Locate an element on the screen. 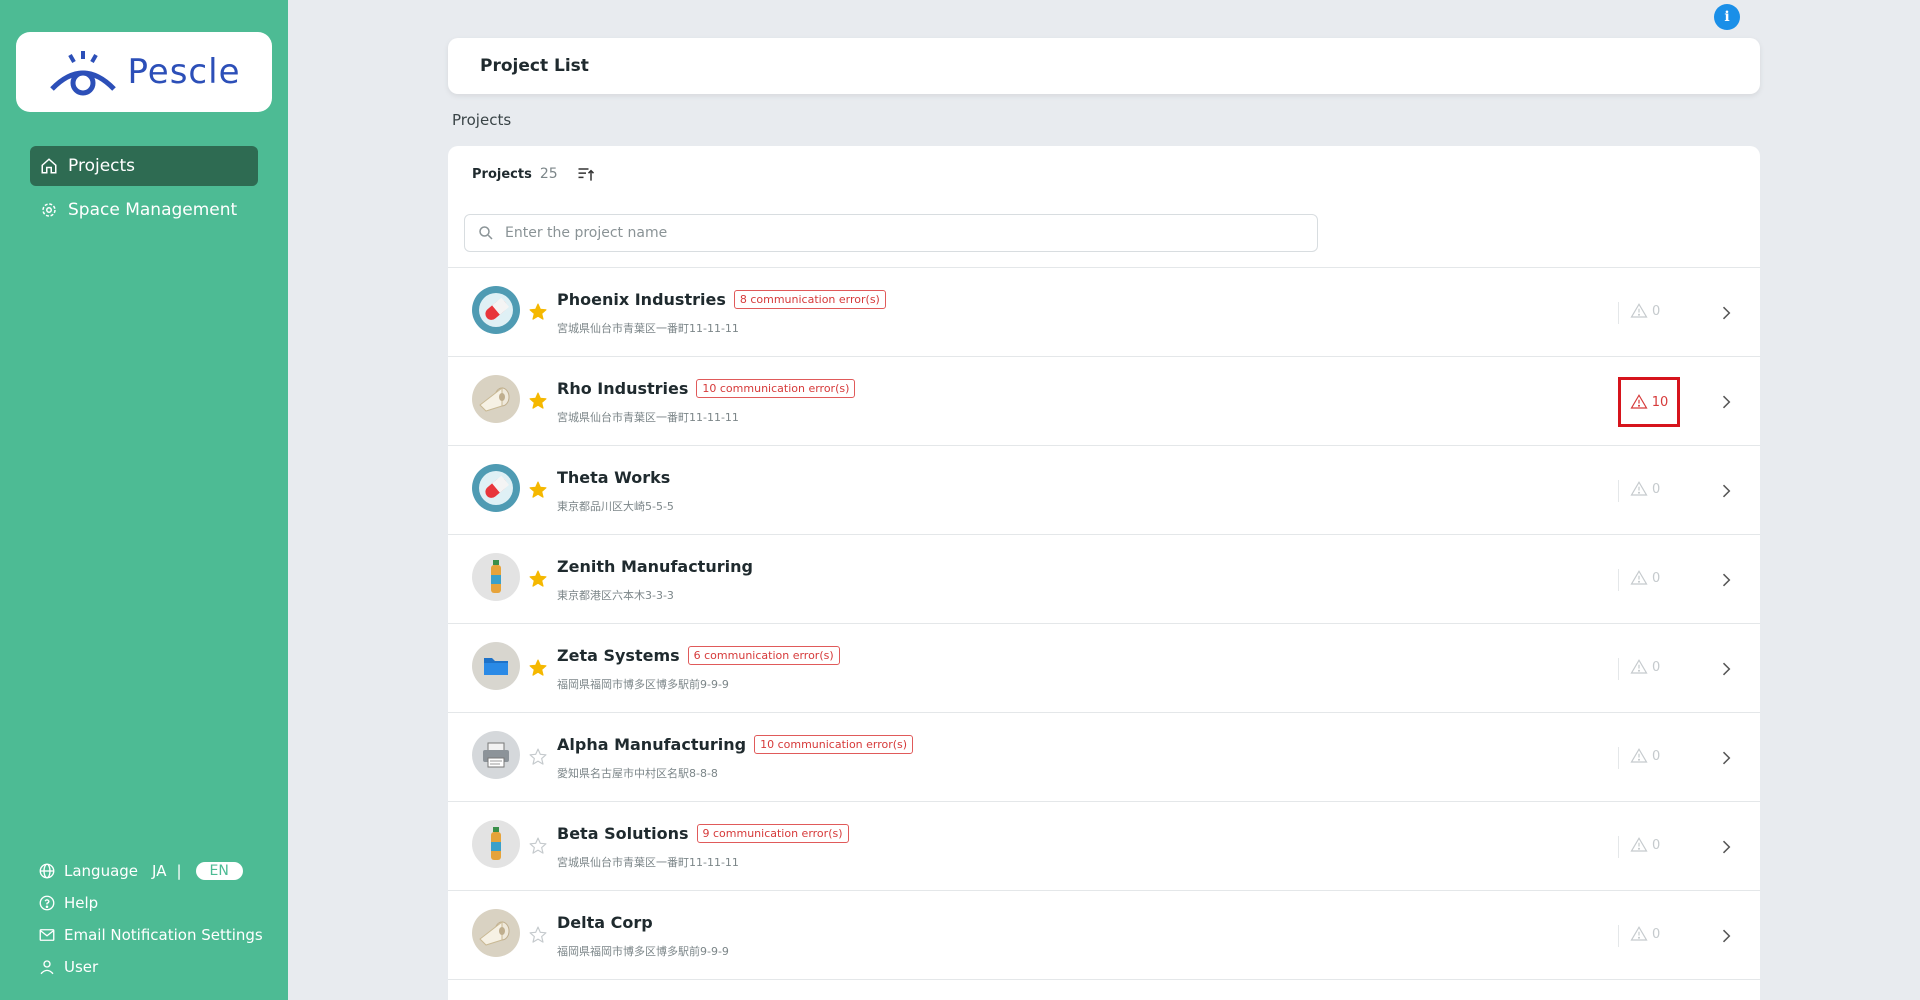 This screenshot has height=1000, width=1920. project-count: 25 is located at coordinates (548, 174).